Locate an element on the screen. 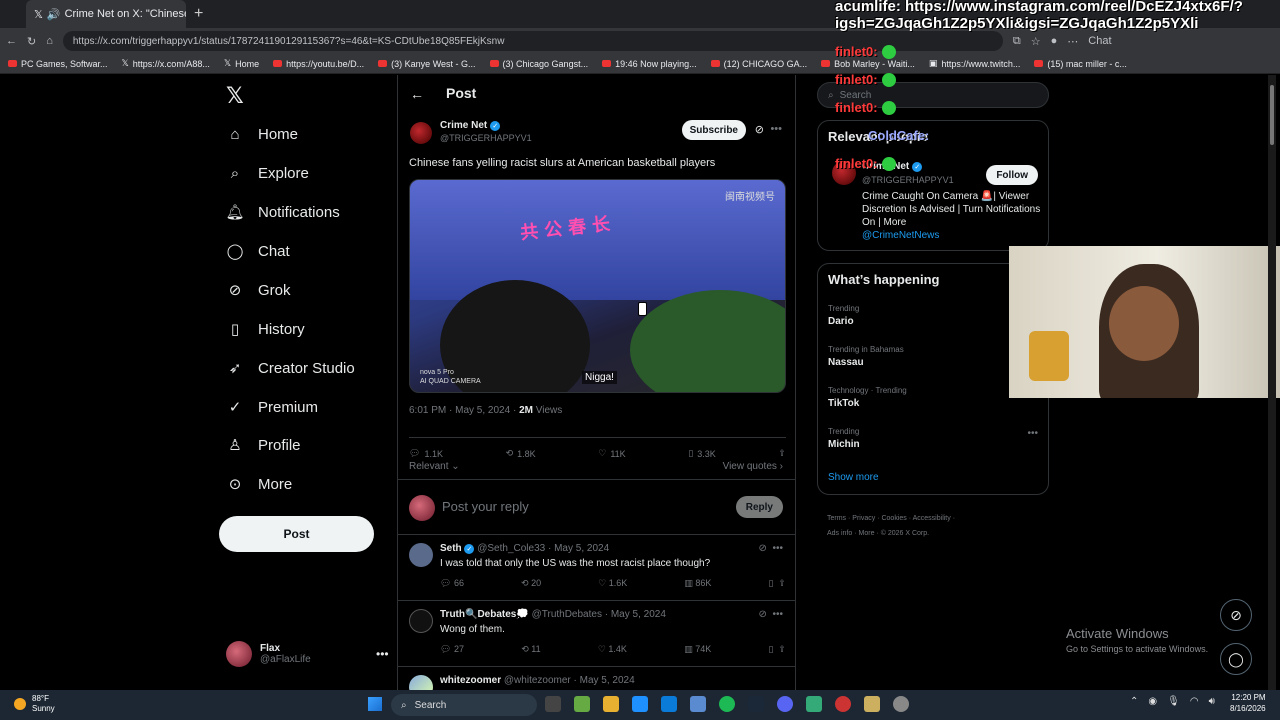 The width and height of the screenshot is (1280, 720). trend-item: Technology · Trending TikTok is located at coordinates (867, 397).